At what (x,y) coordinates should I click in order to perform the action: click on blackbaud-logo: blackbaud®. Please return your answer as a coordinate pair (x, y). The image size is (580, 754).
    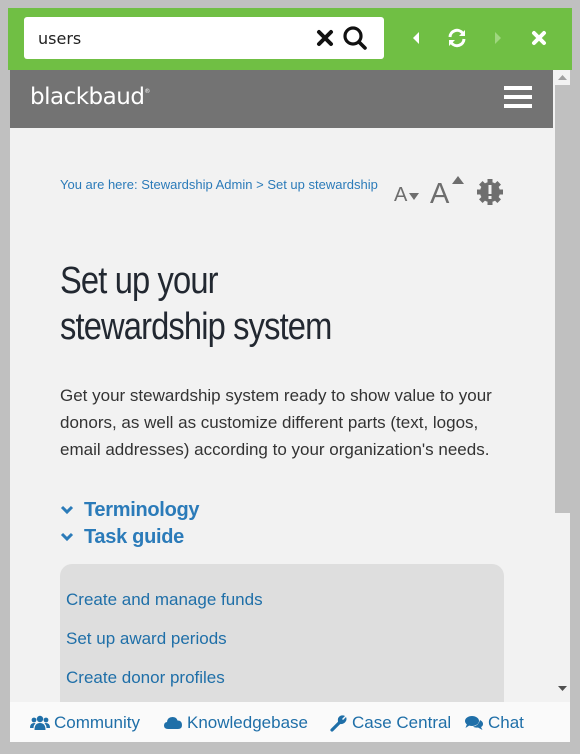
    Looking at the image, I should click on (90, 97).